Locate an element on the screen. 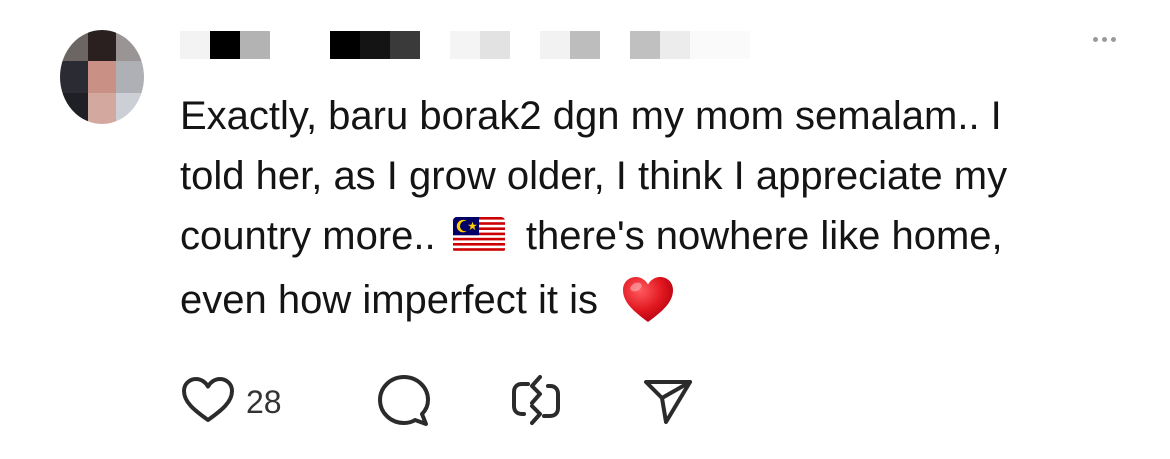  more-options-button is located at coordinates (1104, 39).